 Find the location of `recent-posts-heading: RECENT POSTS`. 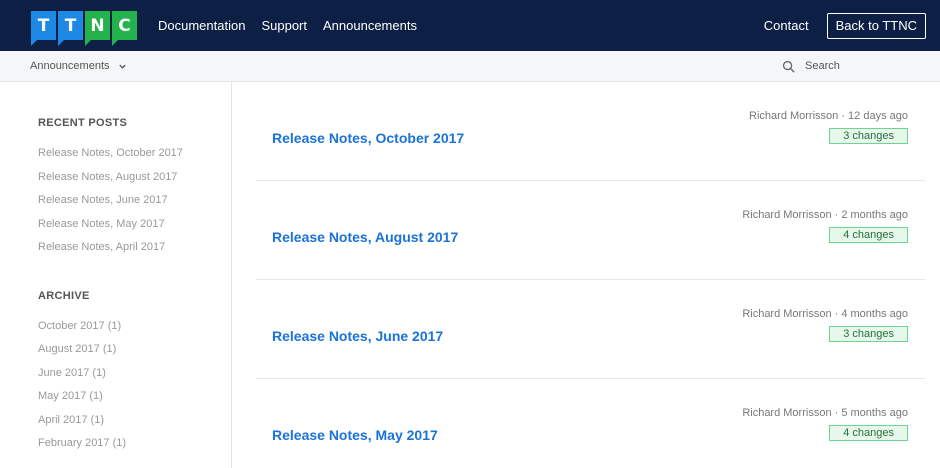

recent-posts-heading: RECENT POSTS is located at coordinates (83, 123).